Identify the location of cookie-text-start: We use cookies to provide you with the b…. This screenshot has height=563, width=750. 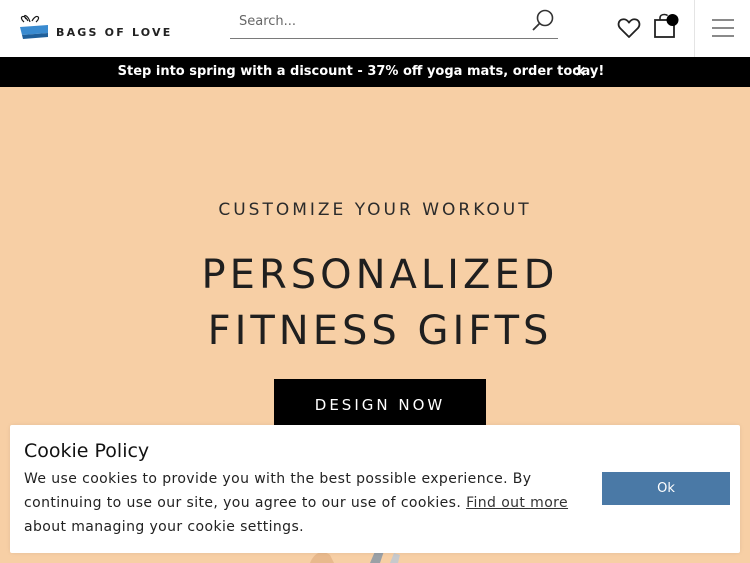
(278, 491).